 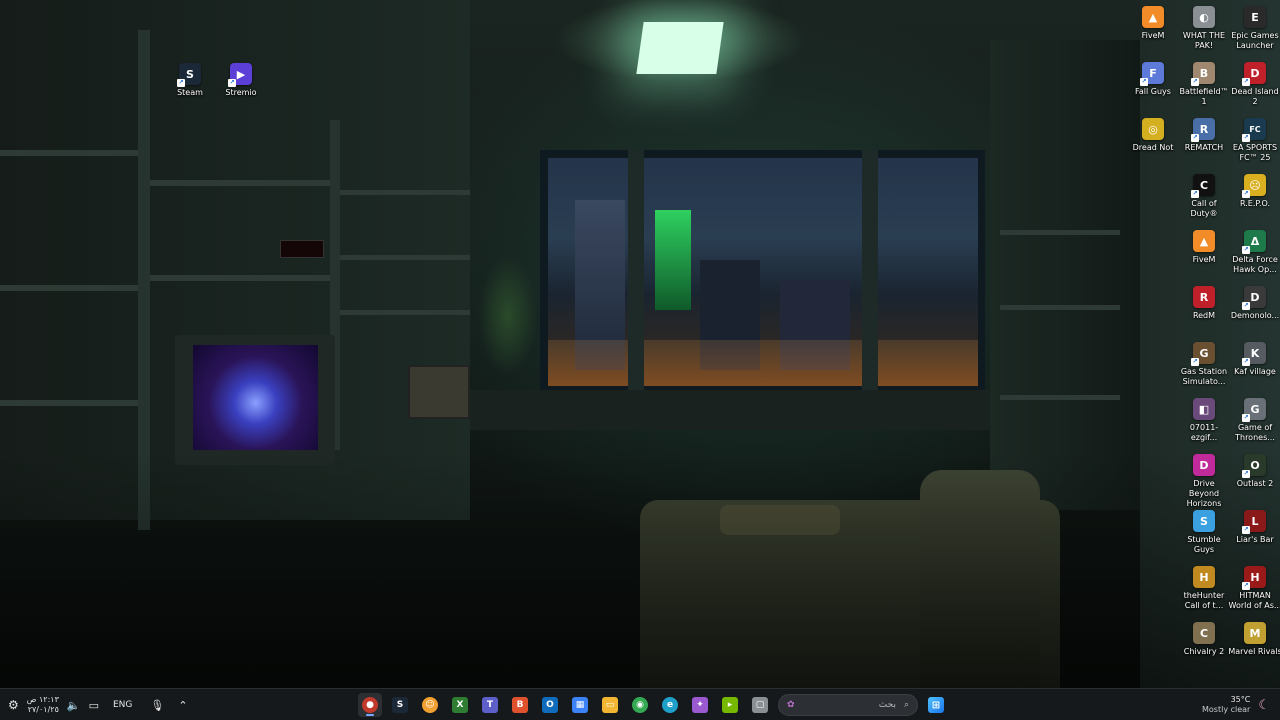 I want to click on taskbar-app-store: ▦, so click(x=580, y=705).